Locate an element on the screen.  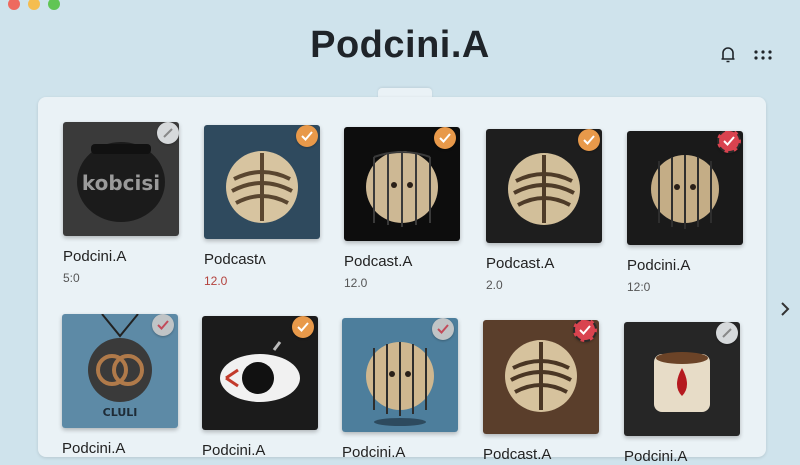
podcast-card: Podcast.A 2.0 is located at coordinates (544, 210).